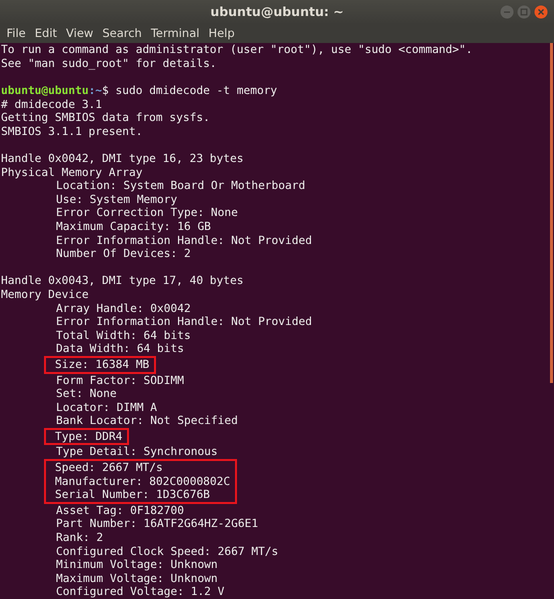  What do you see at coordinates (95, 91) in the screenshot?
I see `prompt-path: :~` at bounding box center [95, 91].